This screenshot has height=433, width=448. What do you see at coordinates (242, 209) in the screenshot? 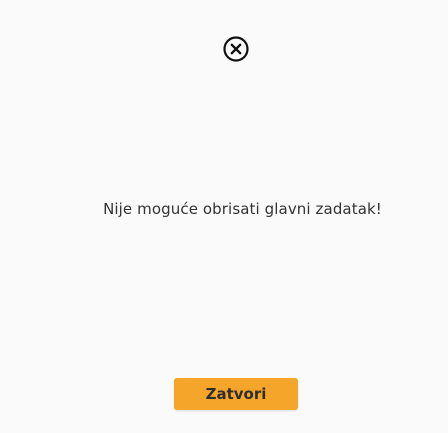
I see `error-message: Nije moguće obrisati glavni zadatak!` at bounding box center [242, 209].